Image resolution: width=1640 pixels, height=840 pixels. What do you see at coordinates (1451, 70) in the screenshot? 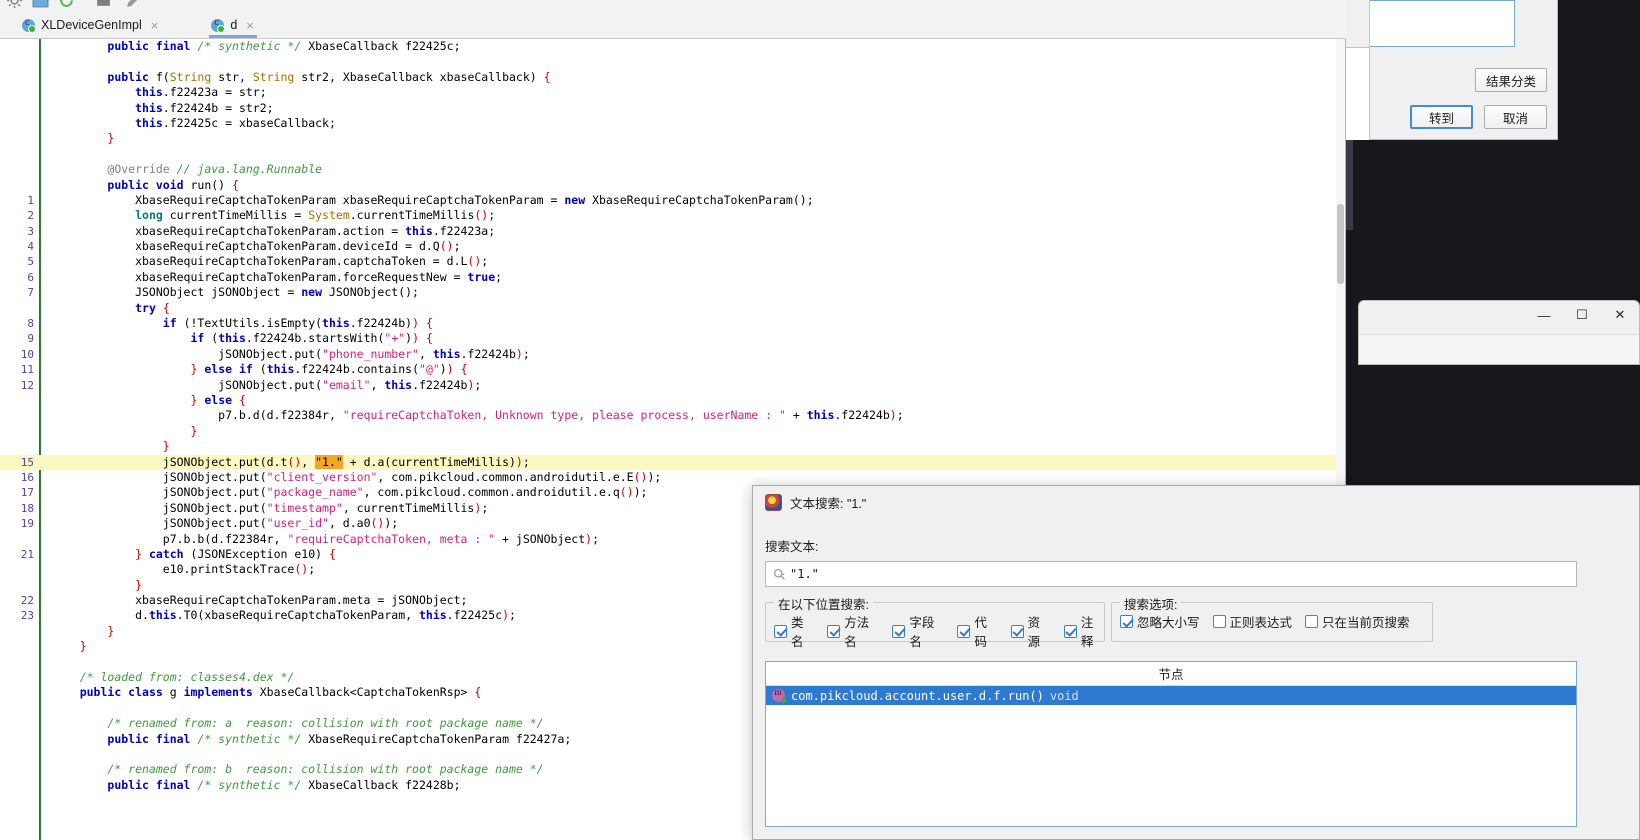
I see `goto-panel: 结果分类 转到 取消` at bounding box center [1451, 70].